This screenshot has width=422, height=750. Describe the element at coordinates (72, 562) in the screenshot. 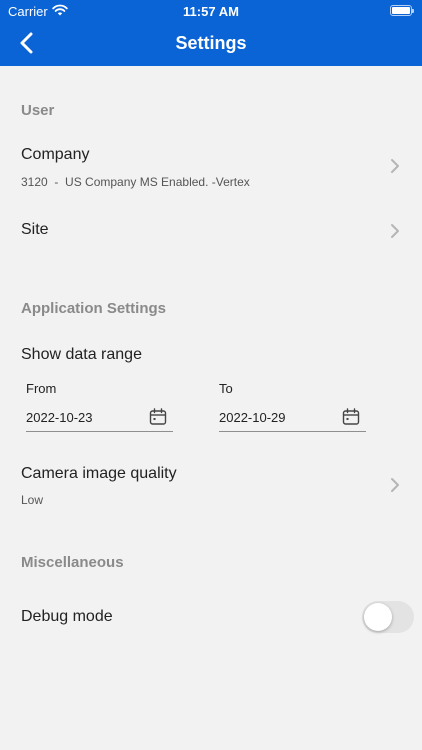

I see `section-header-miscellaneous: Miscellaneous` at that location.